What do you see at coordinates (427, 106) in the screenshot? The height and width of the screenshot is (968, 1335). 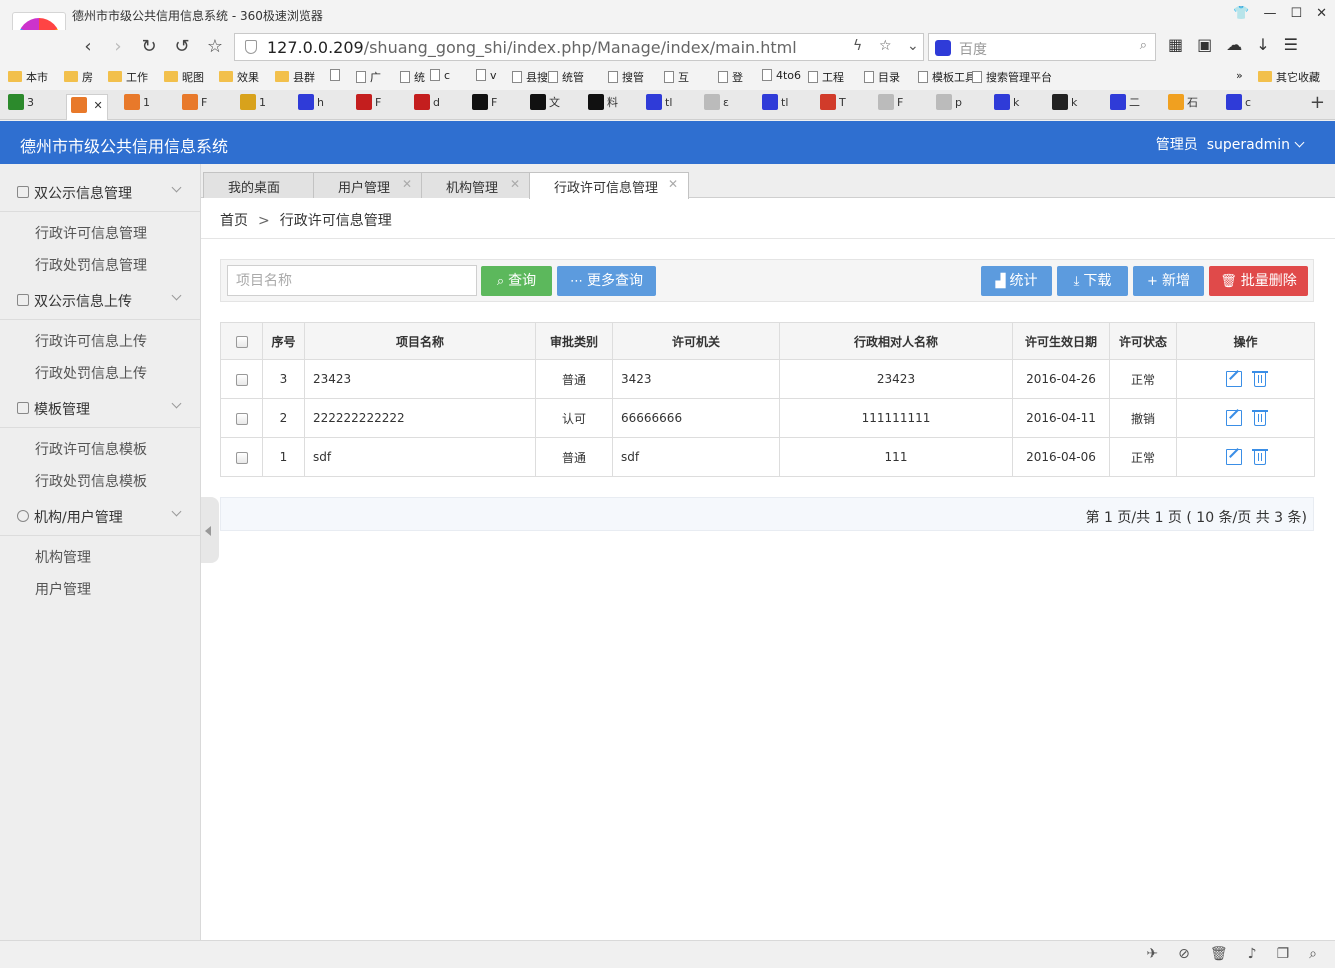 I see `browser-tab: d` at bounding box center [427, 106].